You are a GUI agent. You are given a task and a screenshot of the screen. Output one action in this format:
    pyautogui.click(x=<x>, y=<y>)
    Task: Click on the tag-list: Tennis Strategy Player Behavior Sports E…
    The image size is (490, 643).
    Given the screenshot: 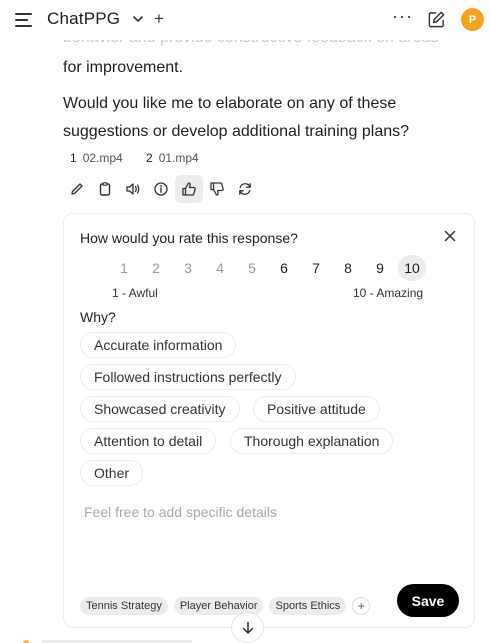 What is the action you would take?
    pyautogui.click(x=225, y=606)
    